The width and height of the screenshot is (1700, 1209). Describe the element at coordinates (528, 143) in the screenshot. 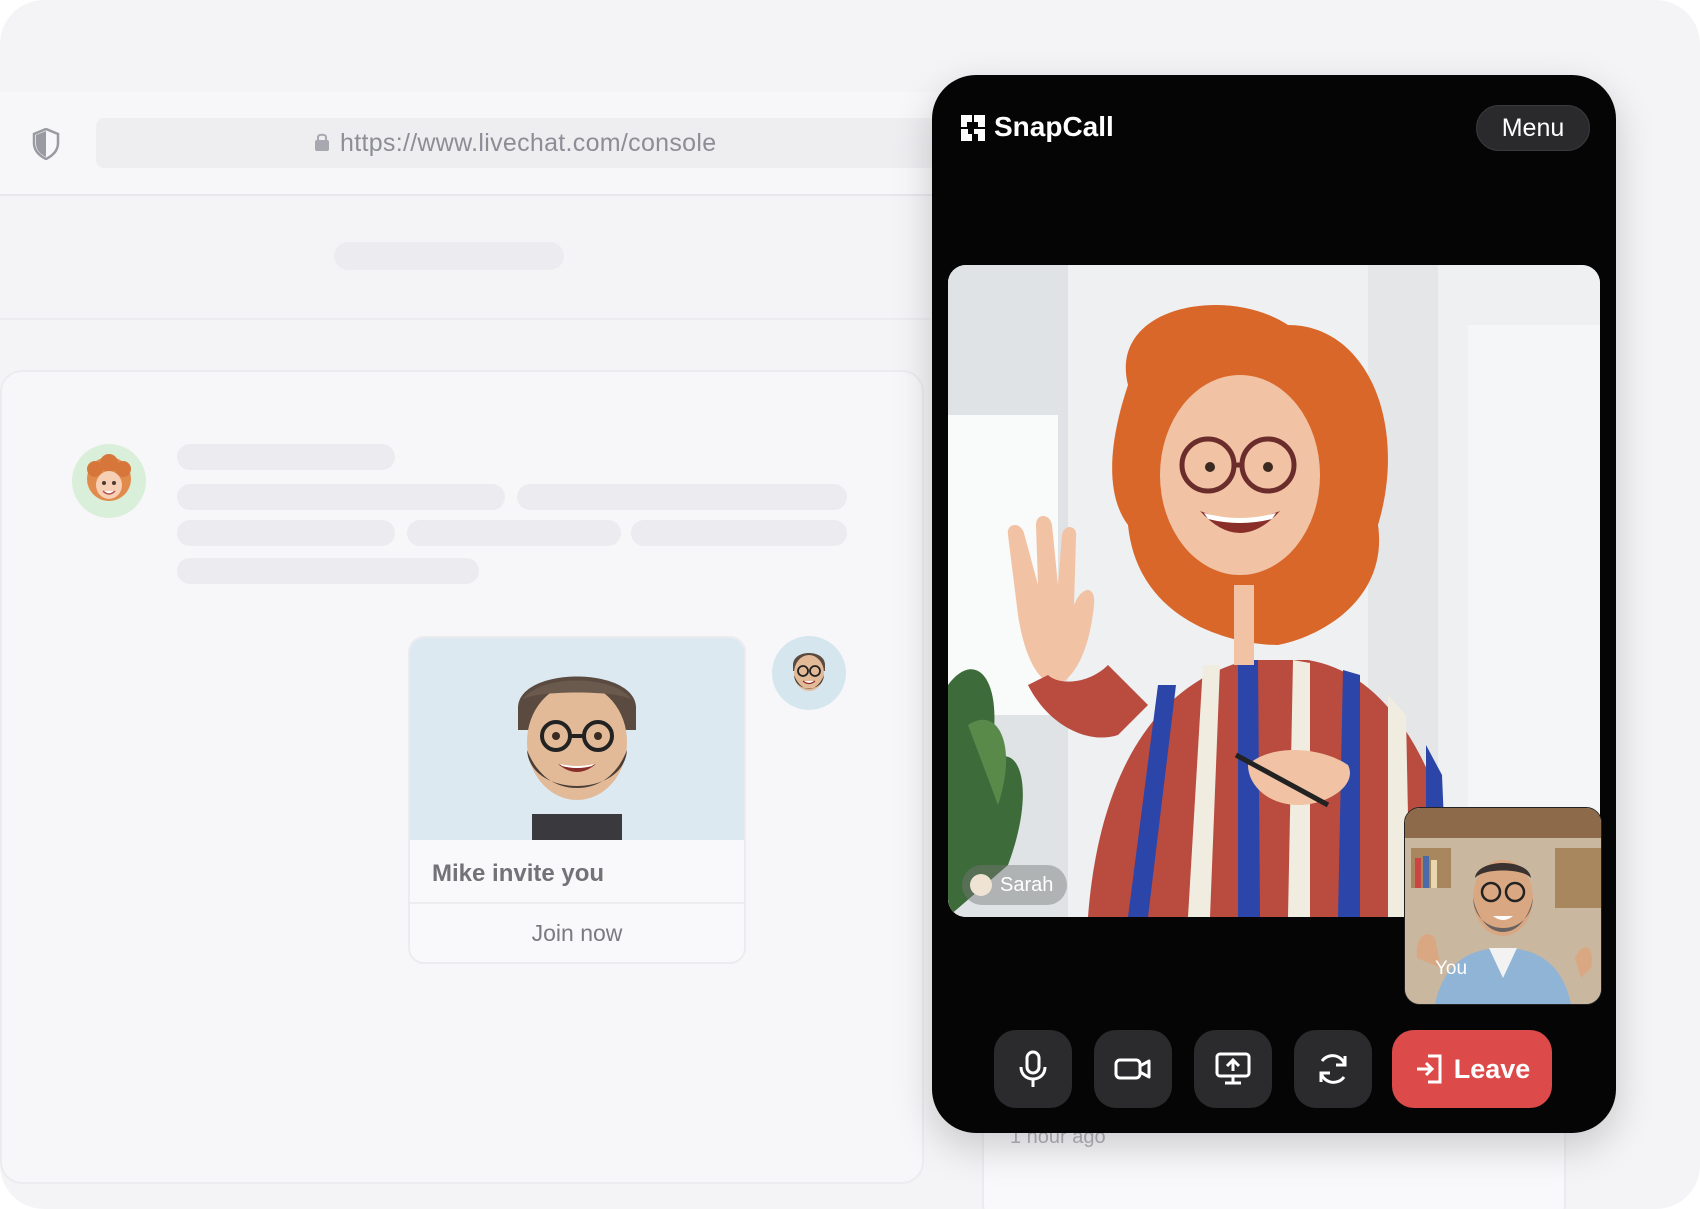

I see `url-text: https://www.livechat.com/console` at that location.